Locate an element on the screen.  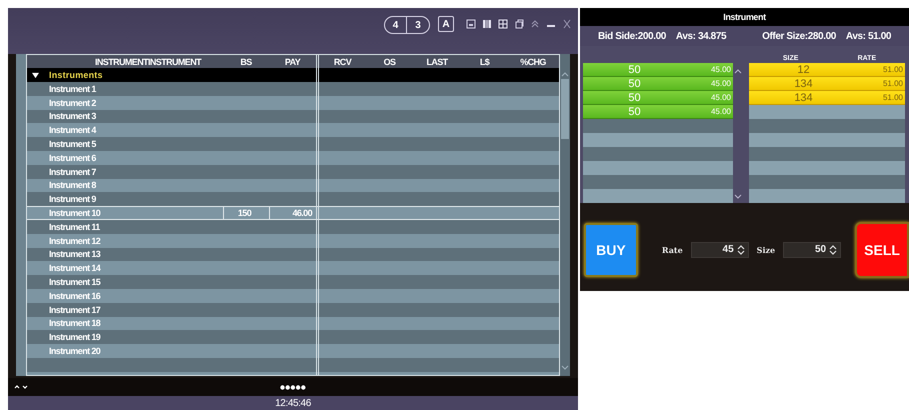
instrument-row: Instrument 5 is located at coordinates (293, 144).